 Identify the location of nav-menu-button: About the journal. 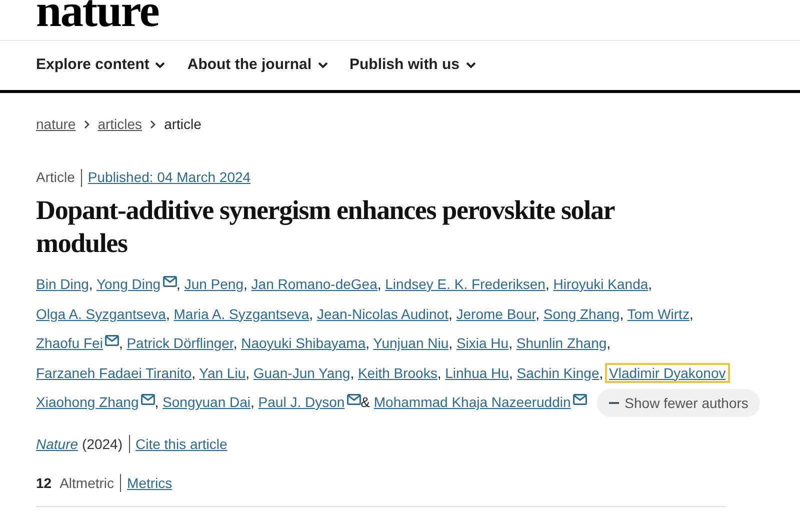
(257, 65).